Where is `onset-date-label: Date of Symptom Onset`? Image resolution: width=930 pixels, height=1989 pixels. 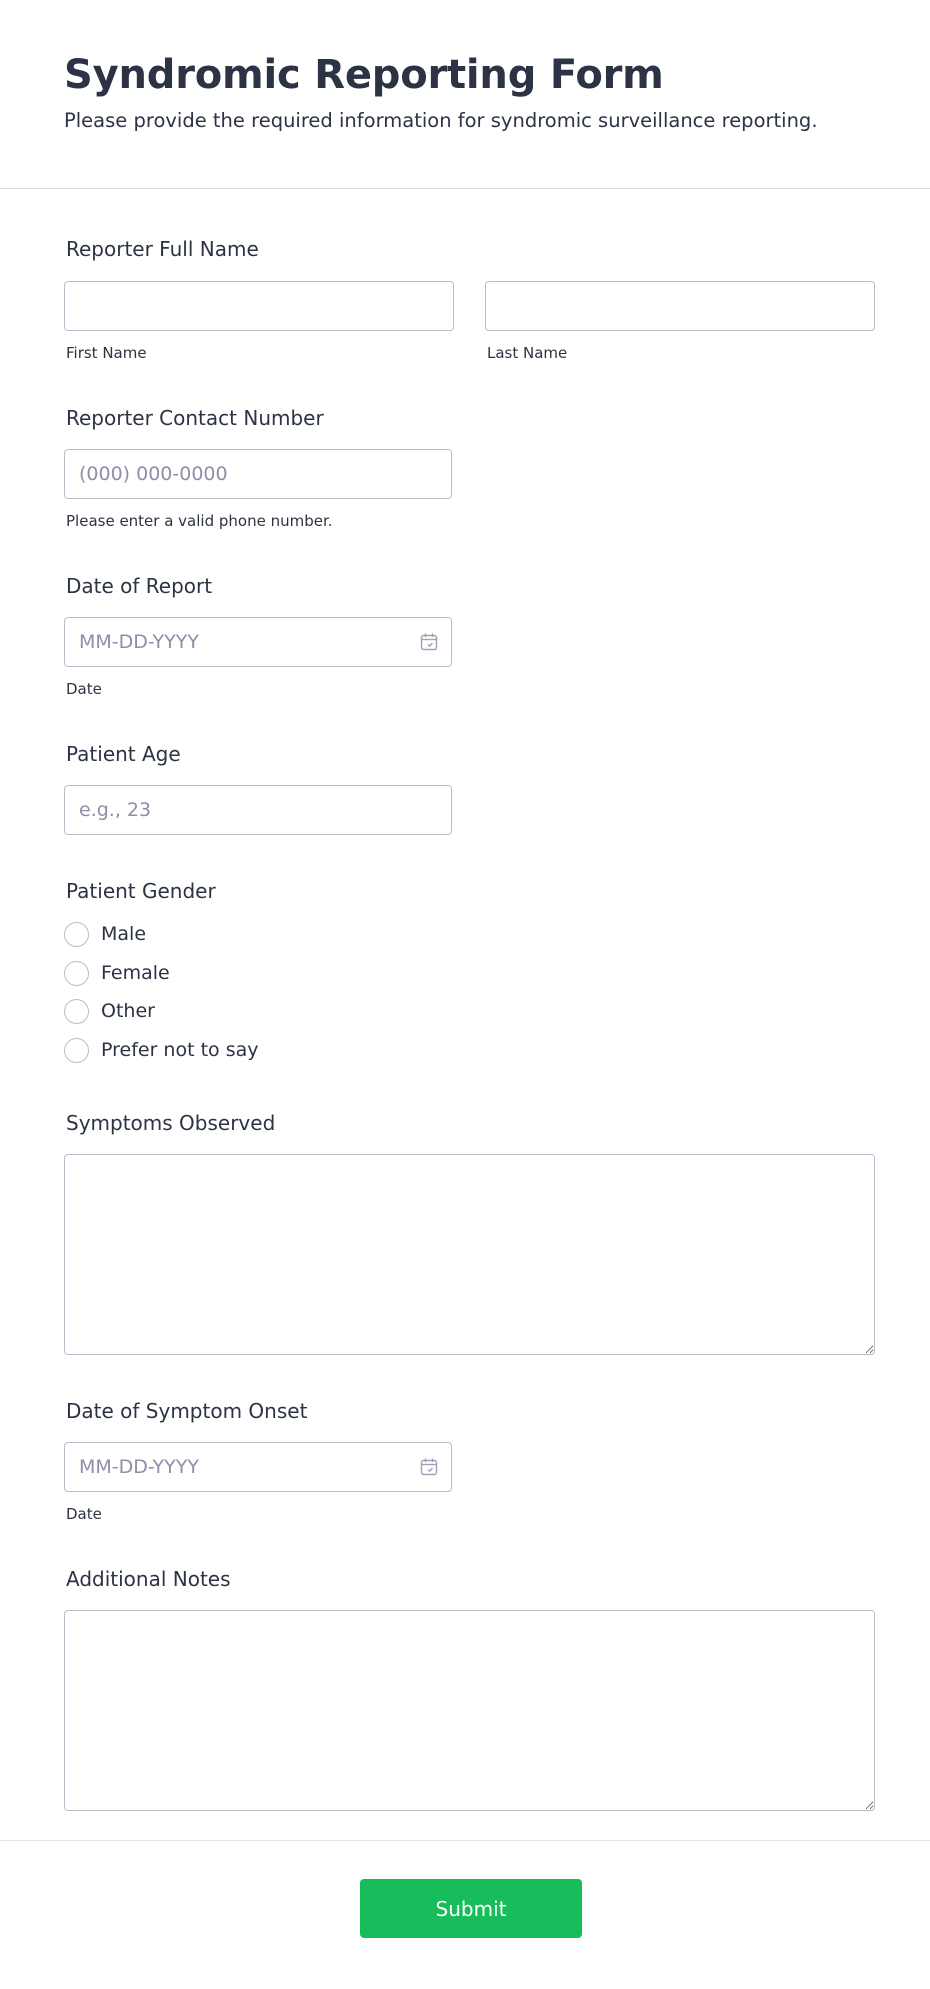 onset-date-label: Date of Symptom Onset is located at coordinates (187, 1411).